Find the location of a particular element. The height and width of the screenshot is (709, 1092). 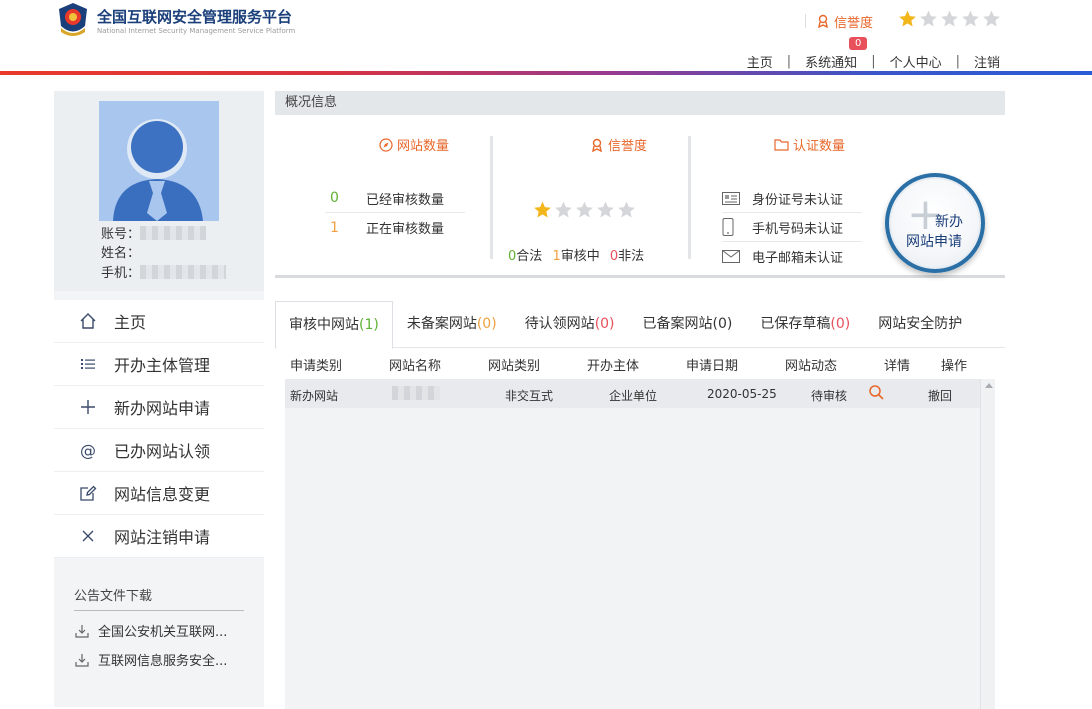

overview-title: 概况信息 is located at coordinates (640, 103).